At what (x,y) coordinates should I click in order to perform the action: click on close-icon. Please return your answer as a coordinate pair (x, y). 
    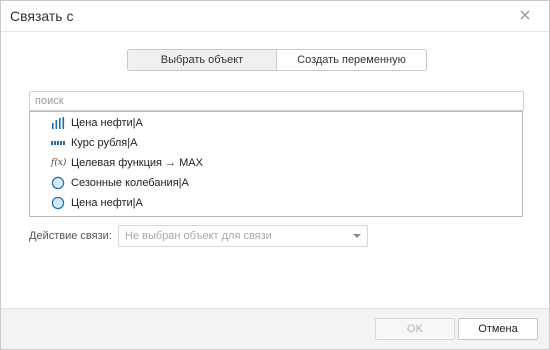
    Looking at the image, I should click on (525, 15).